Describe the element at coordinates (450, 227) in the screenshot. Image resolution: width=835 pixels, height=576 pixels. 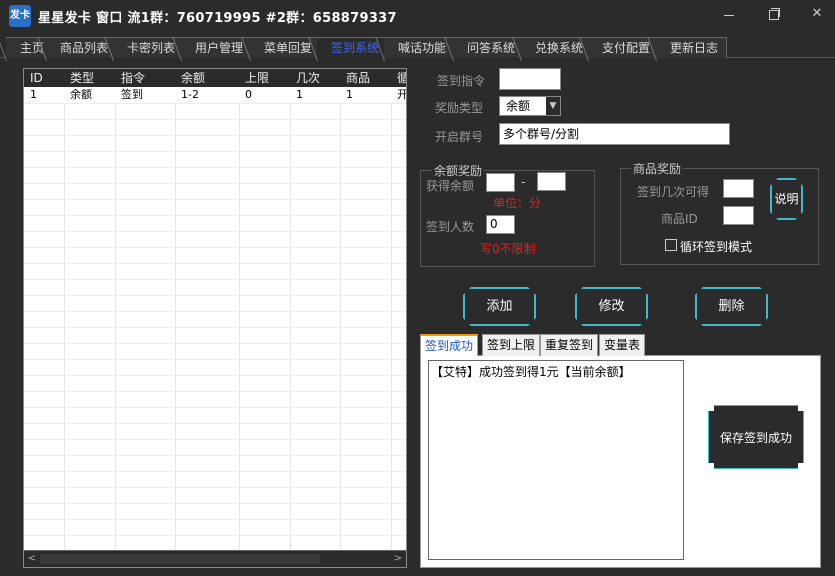
I see `signin-count-label: 签到人数` at that location.